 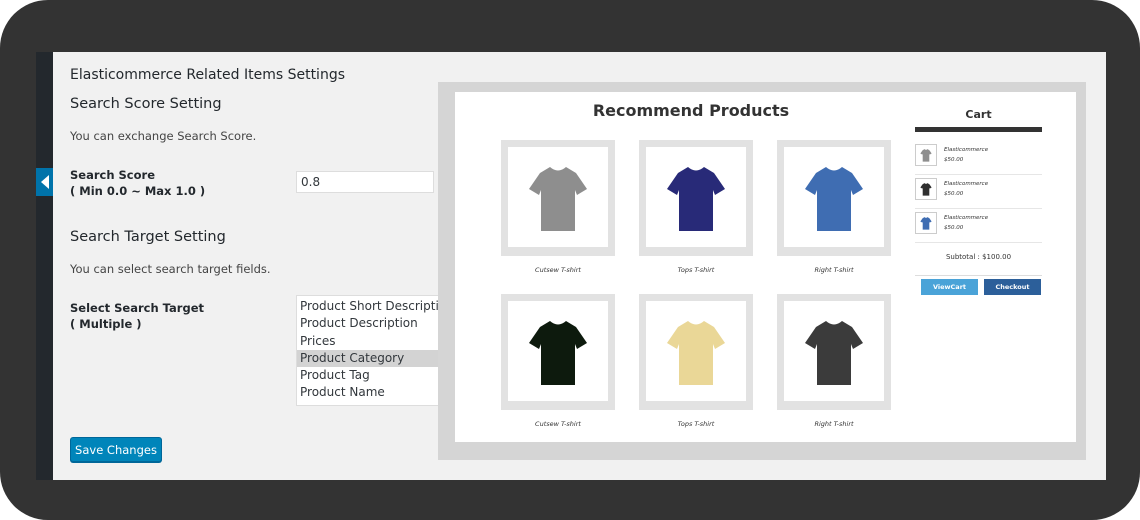 What do you see at coordinates (208, 75) in the screenshot?
I see `page-title: Elasticommerce Related Items Settings` at bounding box center [208, 75].